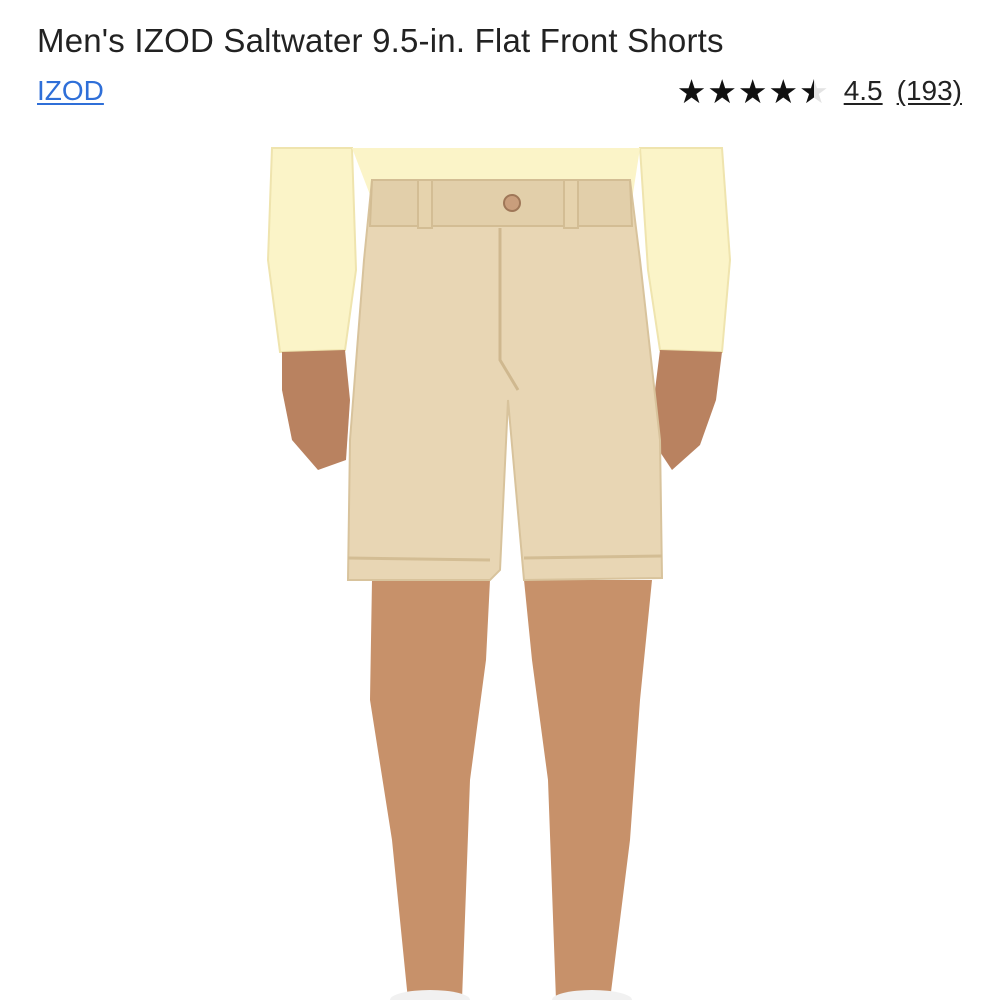 This screenshot has height=1000, width=1000. I want to click on review-count-link: (193), so click(929, 91).